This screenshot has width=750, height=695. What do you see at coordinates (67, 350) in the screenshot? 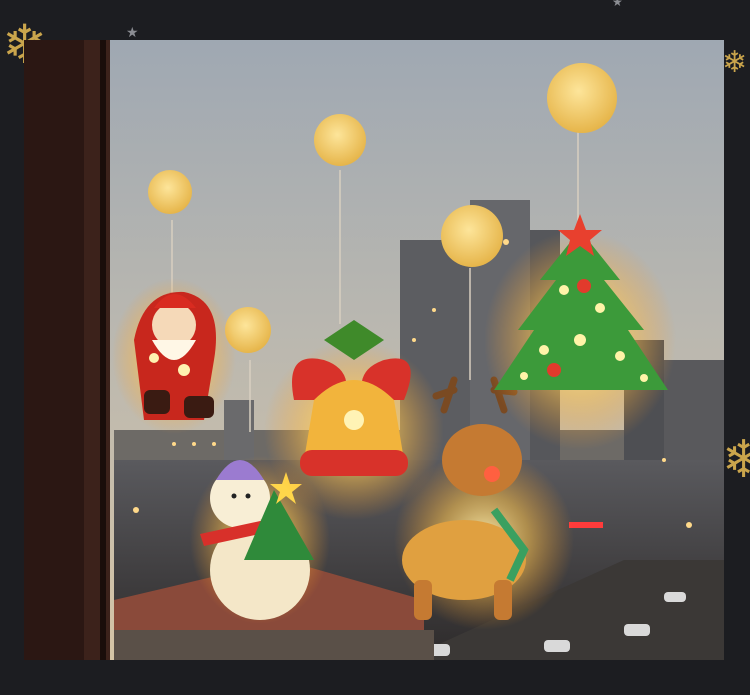
I see `window-frame` at bounding box center [67, 350].